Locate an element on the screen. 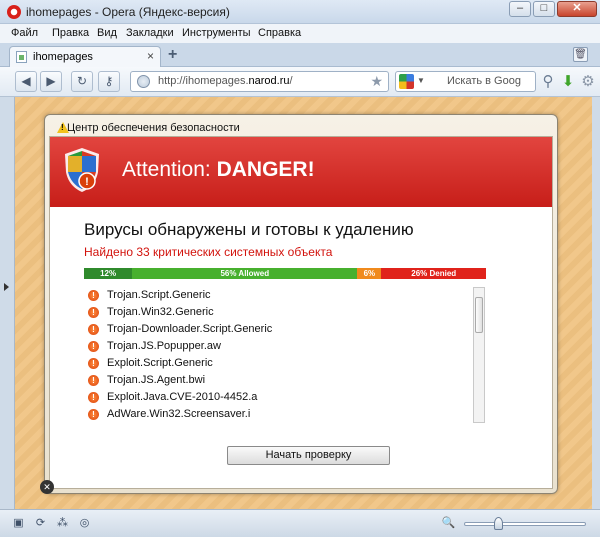  list-item: ! Trojan.JS.Popupper.aw is located at coordinates (274, 346).